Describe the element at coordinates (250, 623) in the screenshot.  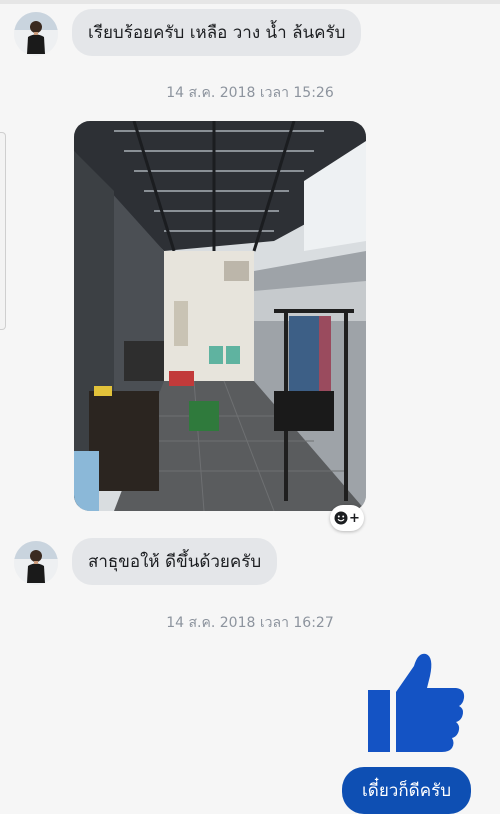
I see `timestamp: 14 ส.ค. 2018 เวลา 16:27` at that location.